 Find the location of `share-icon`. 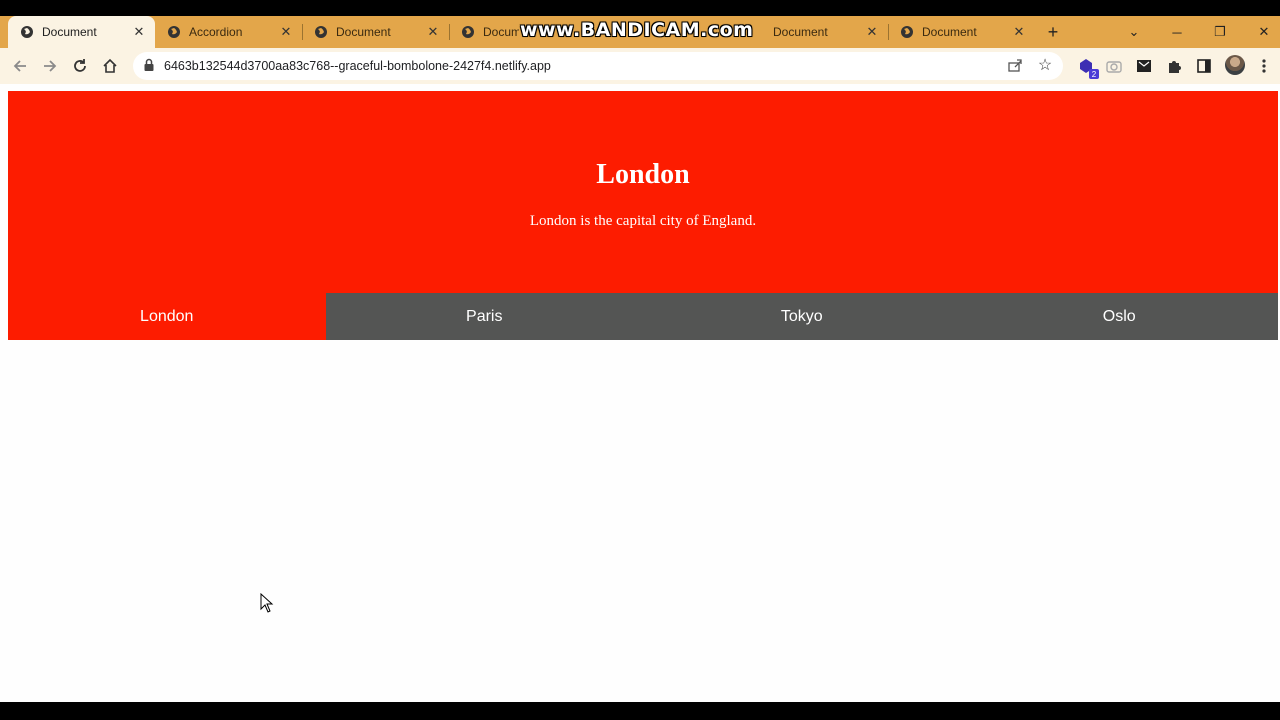

share-icon is located at coordinates (1016, 66).